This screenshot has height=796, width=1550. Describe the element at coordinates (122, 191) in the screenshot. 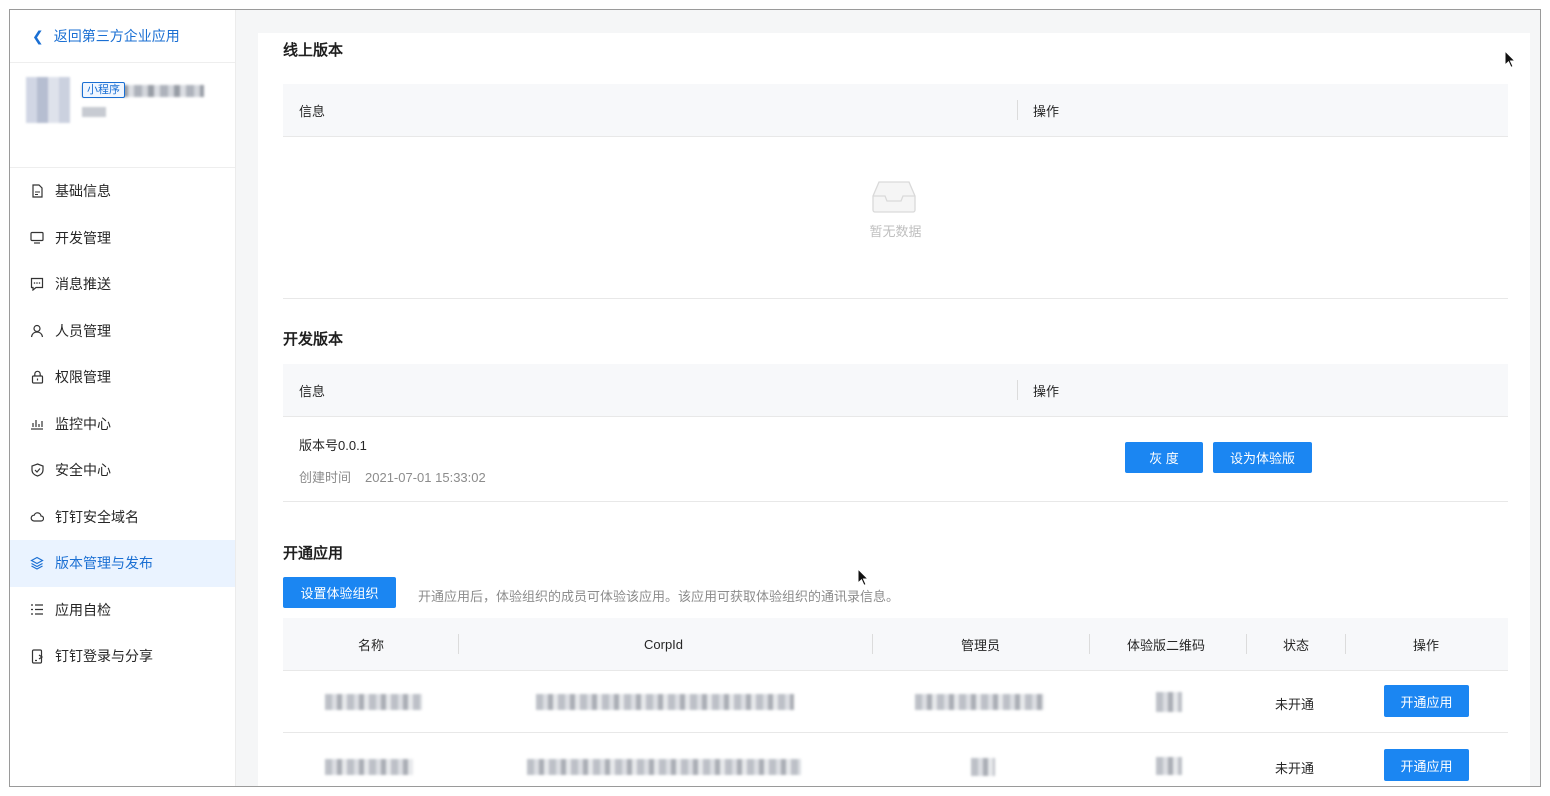

I see `sidebar-item-basic-info: 基础信息` at that location.